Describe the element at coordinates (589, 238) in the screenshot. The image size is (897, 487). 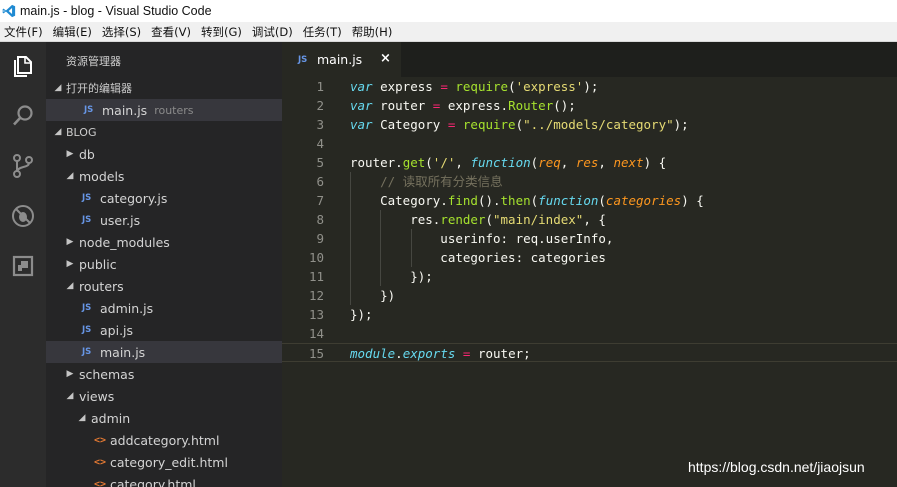
I see `code-line: 9 userinfo: req.userInfo,` at that location.